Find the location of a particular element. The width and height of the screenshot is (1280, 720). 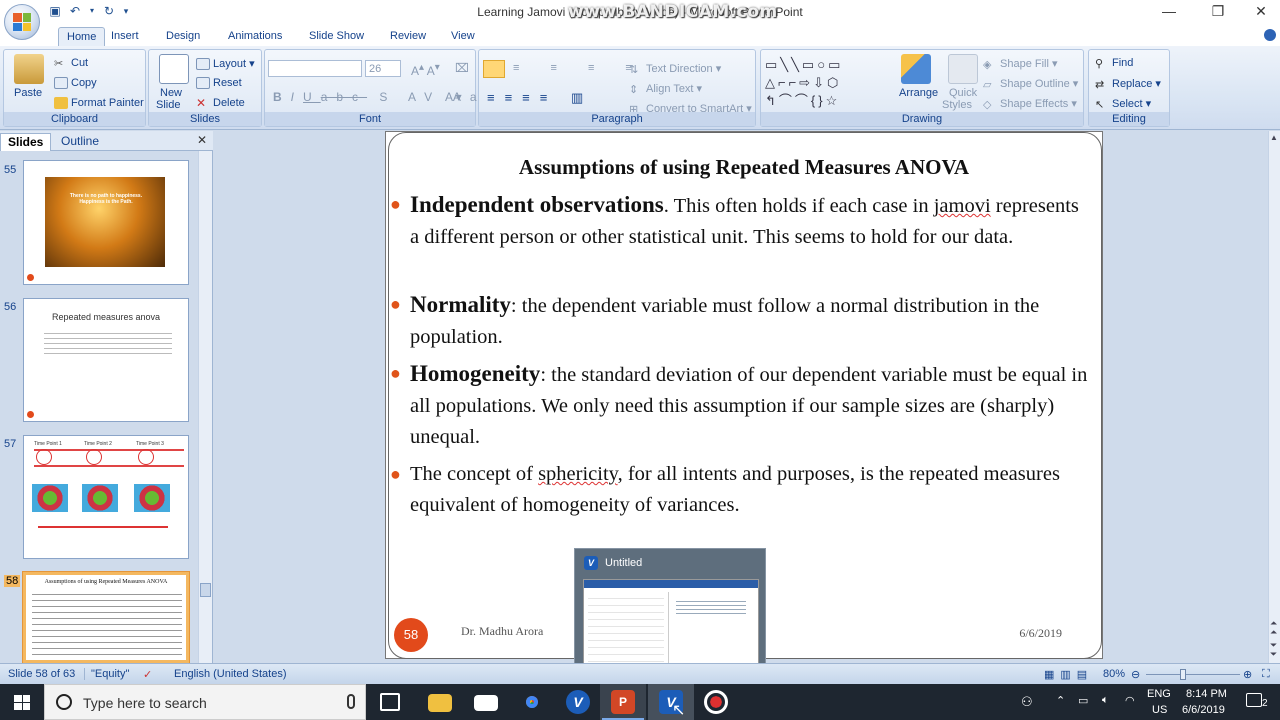

clear-format-icon: ⌧ is located at coordinates (462, 68).